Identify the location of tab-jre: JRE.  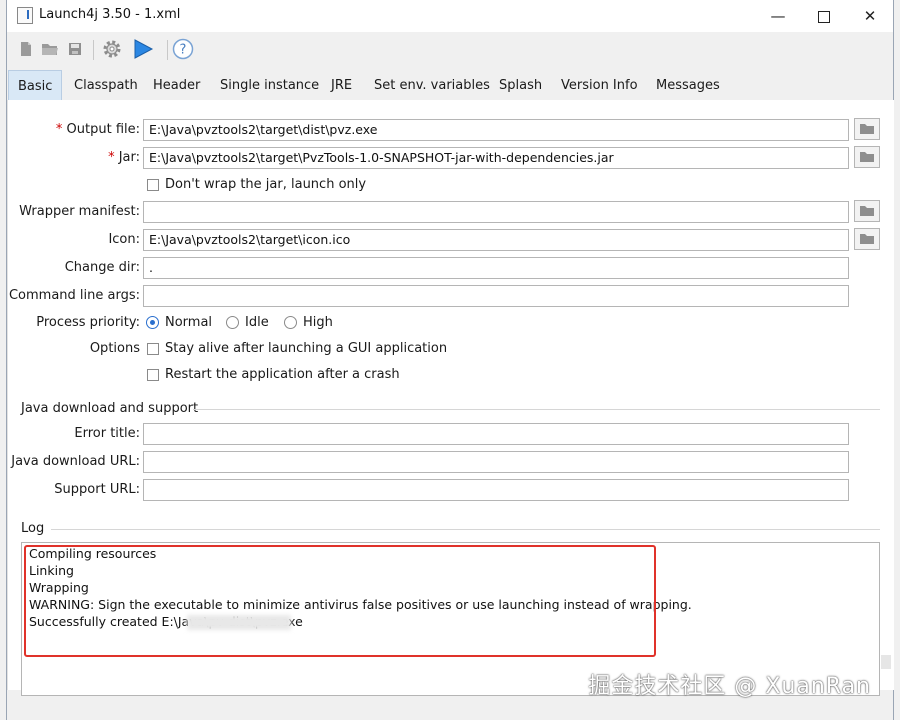
(341, 85).